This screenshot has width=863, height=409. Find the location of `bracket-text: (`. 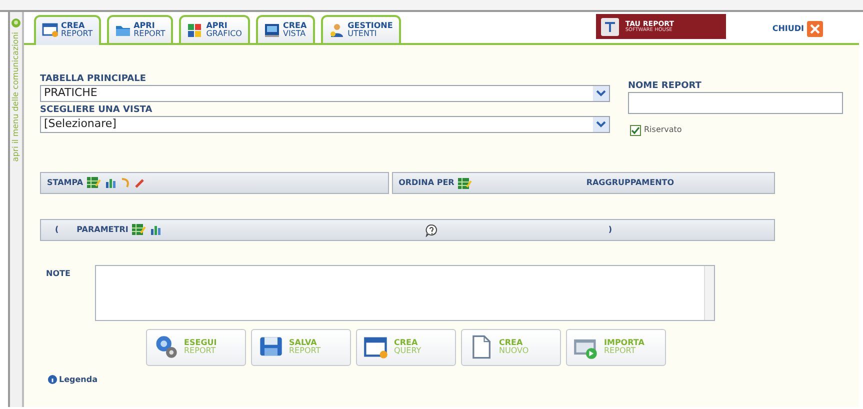

bracket-text: ( is located at coordinates (57, 230).